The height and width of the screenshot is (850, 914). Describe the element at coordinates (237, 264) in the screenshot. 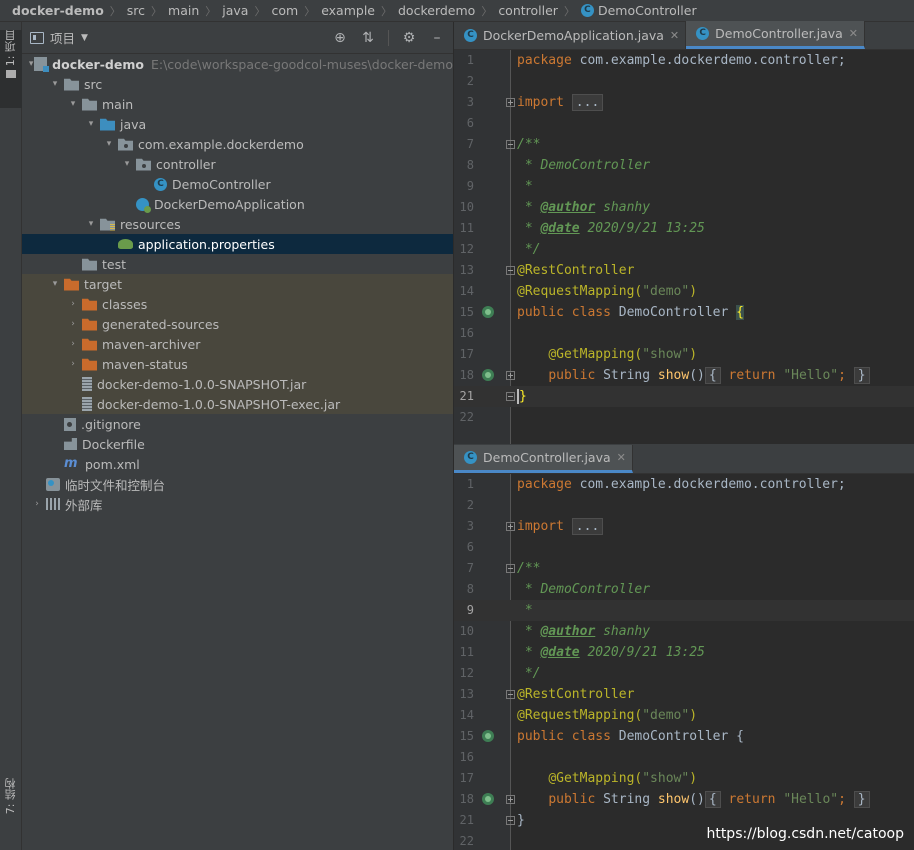

I see `tree-item: test` at that location.